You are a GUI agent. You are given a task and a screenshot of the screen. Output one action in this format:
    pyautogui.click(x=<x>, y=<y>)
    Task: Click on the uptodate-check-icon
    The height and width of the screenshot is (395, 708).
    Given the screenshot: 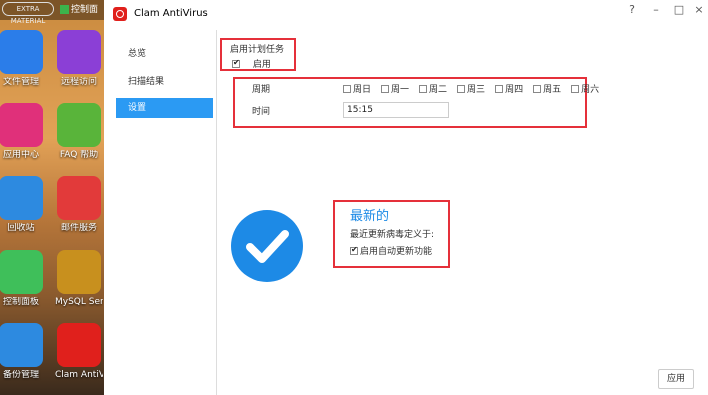 What is the action you would take?
    pyautogui.click(x=267, y=246)
    